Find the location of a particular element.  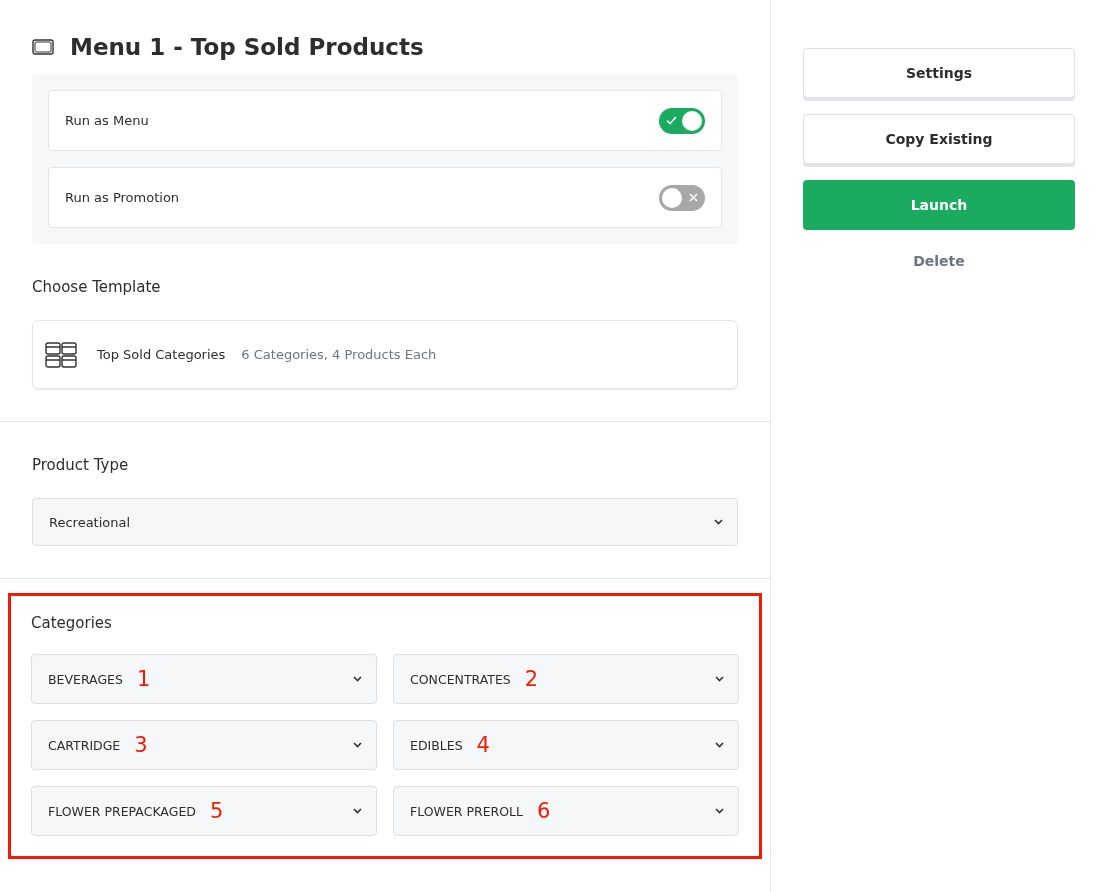

grid-layout-icon is located at coordinates (61, 354).